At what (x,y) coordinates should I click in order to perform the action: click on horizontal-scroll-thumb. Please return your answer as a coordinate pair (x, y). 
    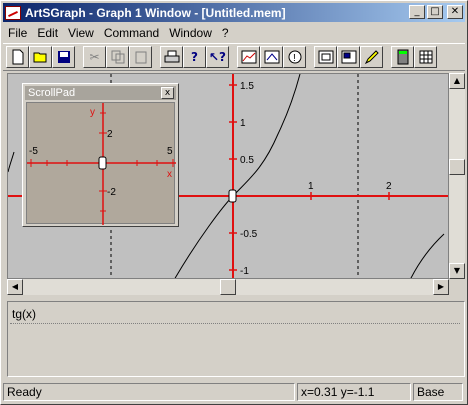
    Looking at the image, I should click on (228, 287).